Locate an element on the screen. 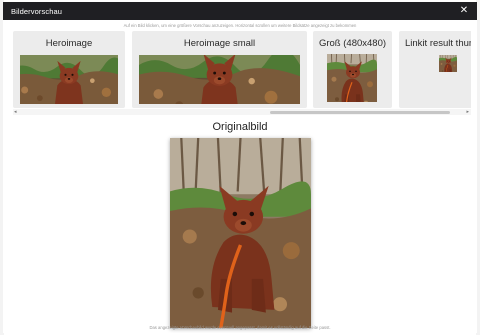 The image size is (480, 335). dialog-header: Bildervorschau ✕ is located at coordinates (240, 11).